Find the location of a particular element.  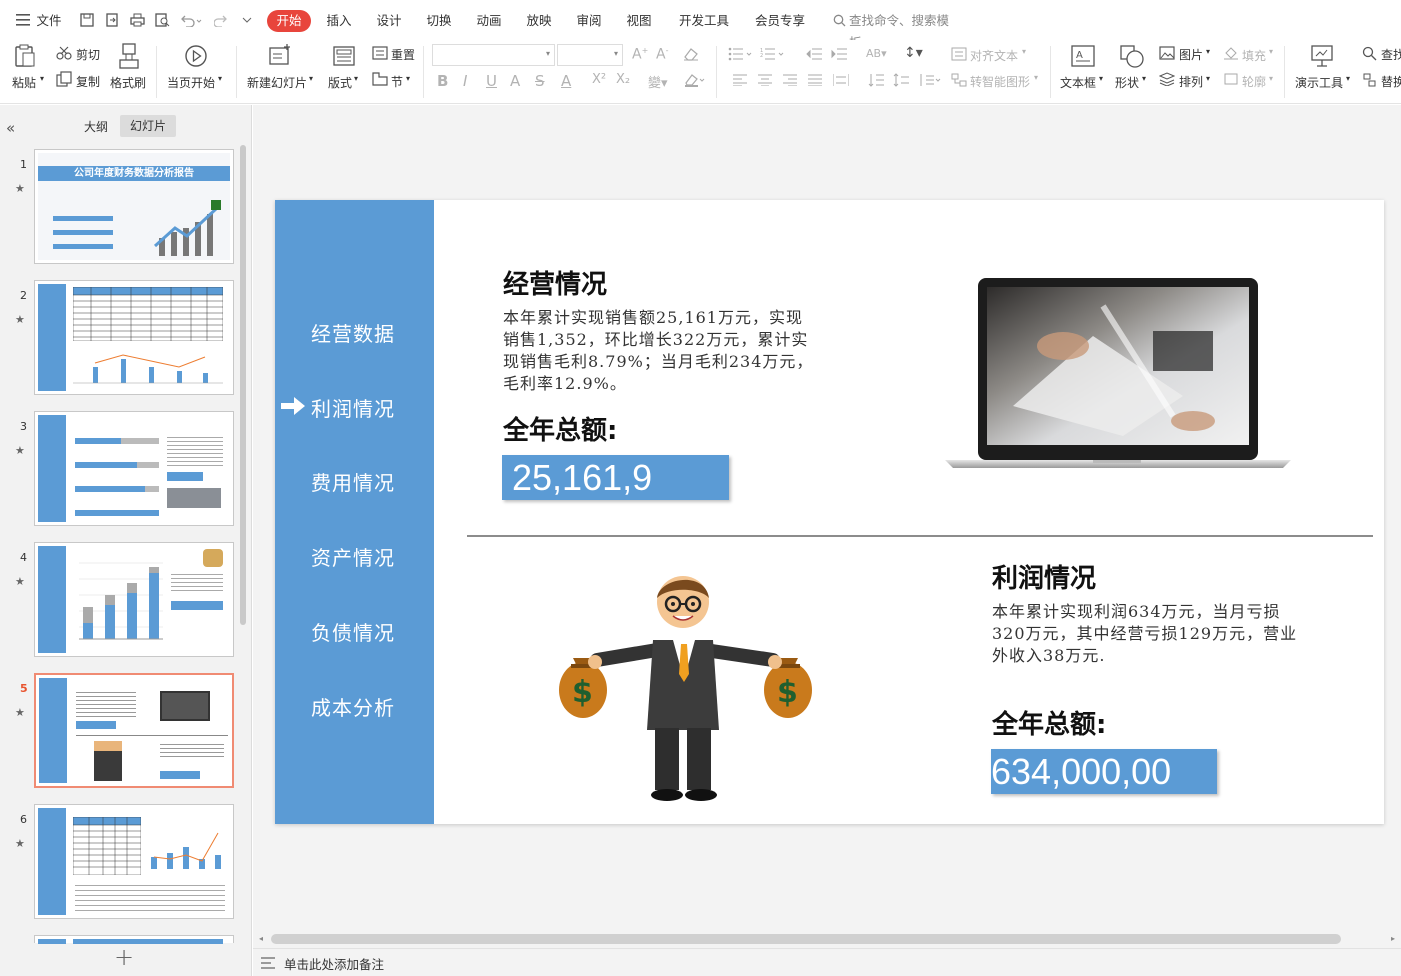

tab-design: 设计 is located at coordinates (389, 21).